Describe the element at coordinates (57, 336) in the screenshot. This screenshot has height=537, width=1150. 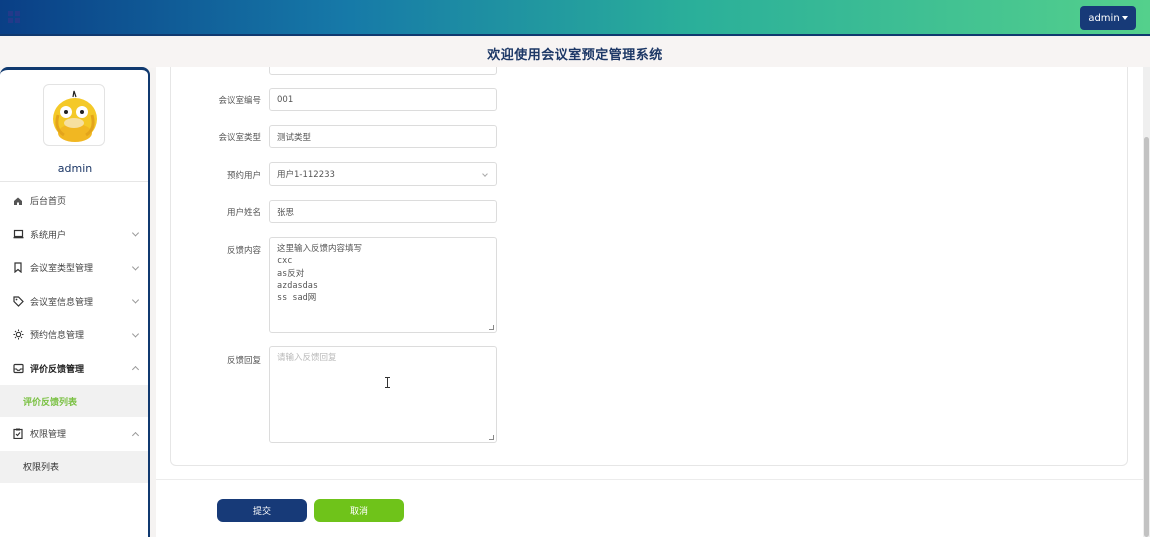
I see `sidebar-item-label: 预约信息管理` at that location.